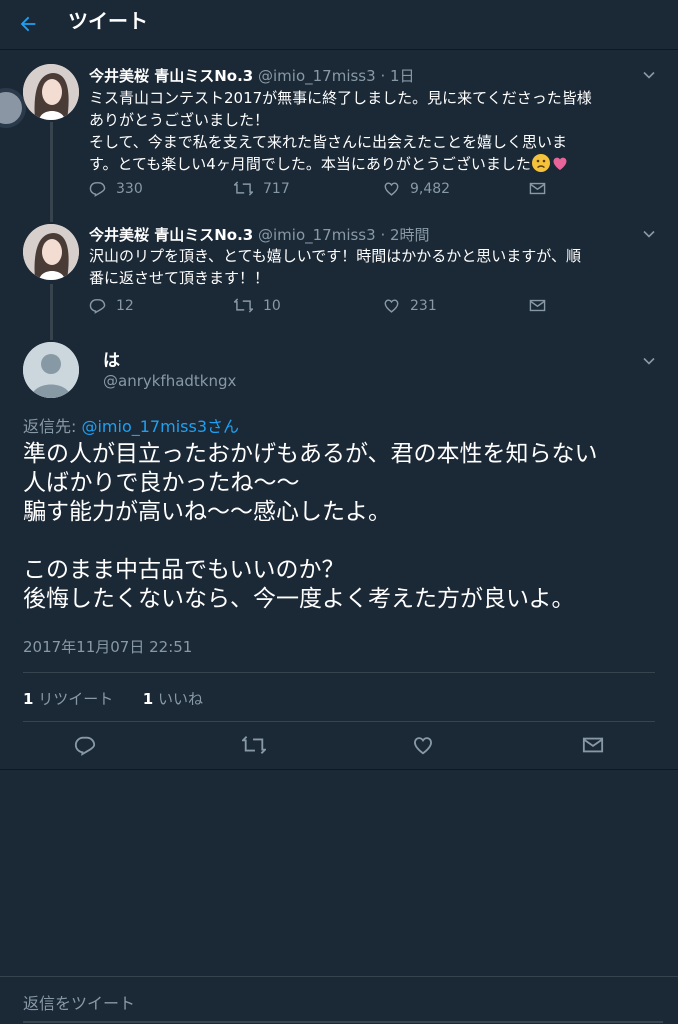  What do you see at coordinates (324, 192) in the screenshot?
I see `tweet-actions: 330 717 9,482` at bounding box center [324, 192].